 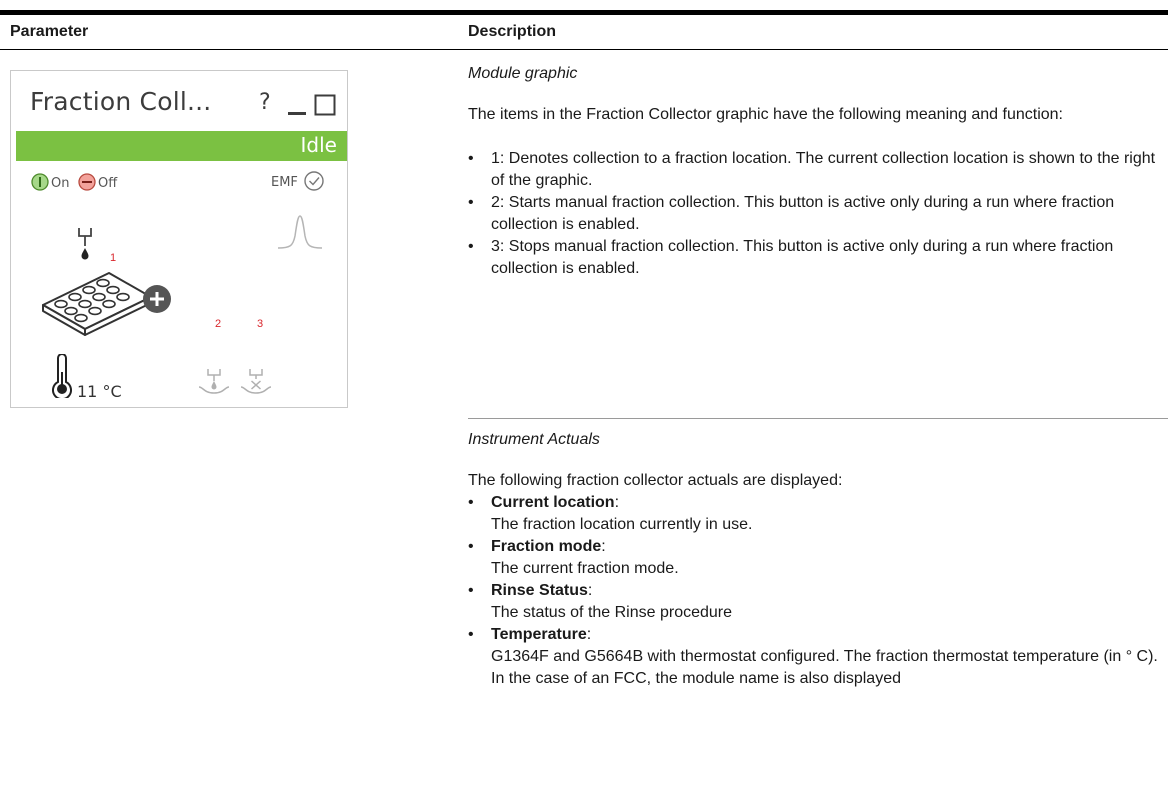 I want to click on off-button: Off, so click(x=98, y=182).